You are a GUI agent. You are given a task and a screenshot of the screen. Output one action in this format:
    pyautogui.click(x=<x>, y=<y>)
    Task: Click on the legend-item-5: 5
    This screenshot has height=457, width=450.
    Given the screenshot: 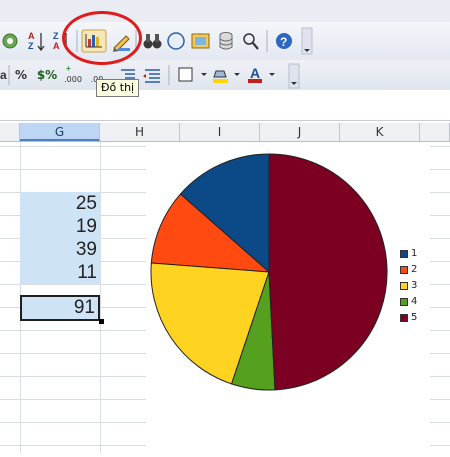 What is the action you would take?
    pyautogui.click(x=415, y=321)
    